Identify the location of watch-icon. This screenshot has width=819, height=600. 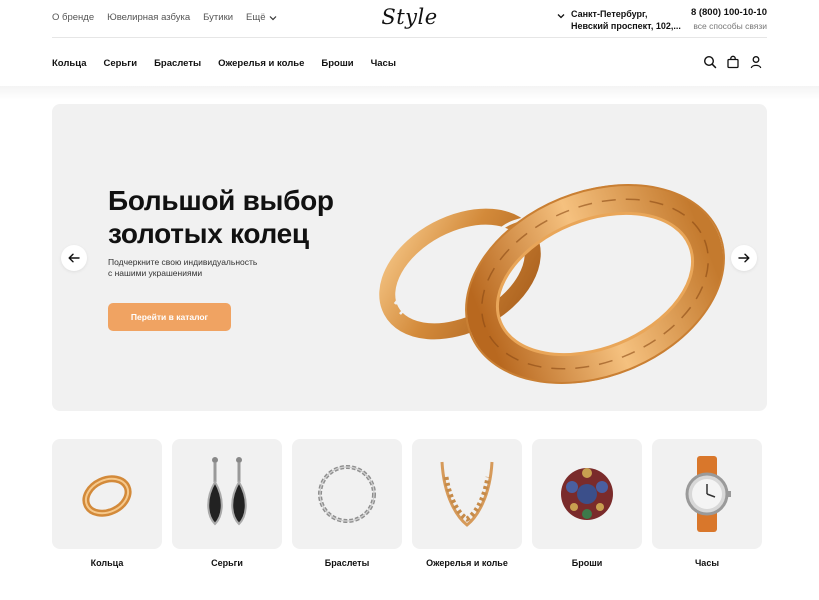
(708, 494).